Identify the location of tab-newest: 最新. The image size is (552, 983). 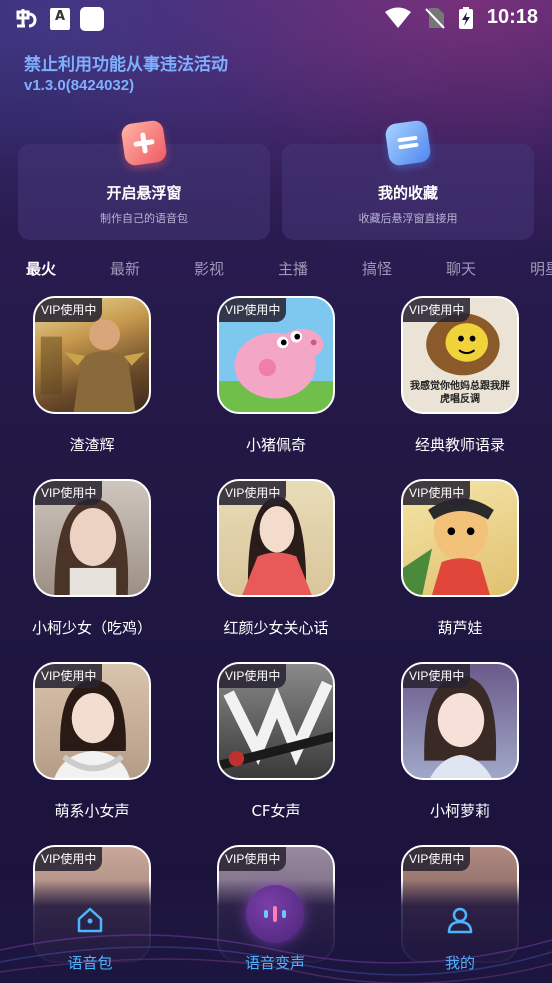
(125, 268).